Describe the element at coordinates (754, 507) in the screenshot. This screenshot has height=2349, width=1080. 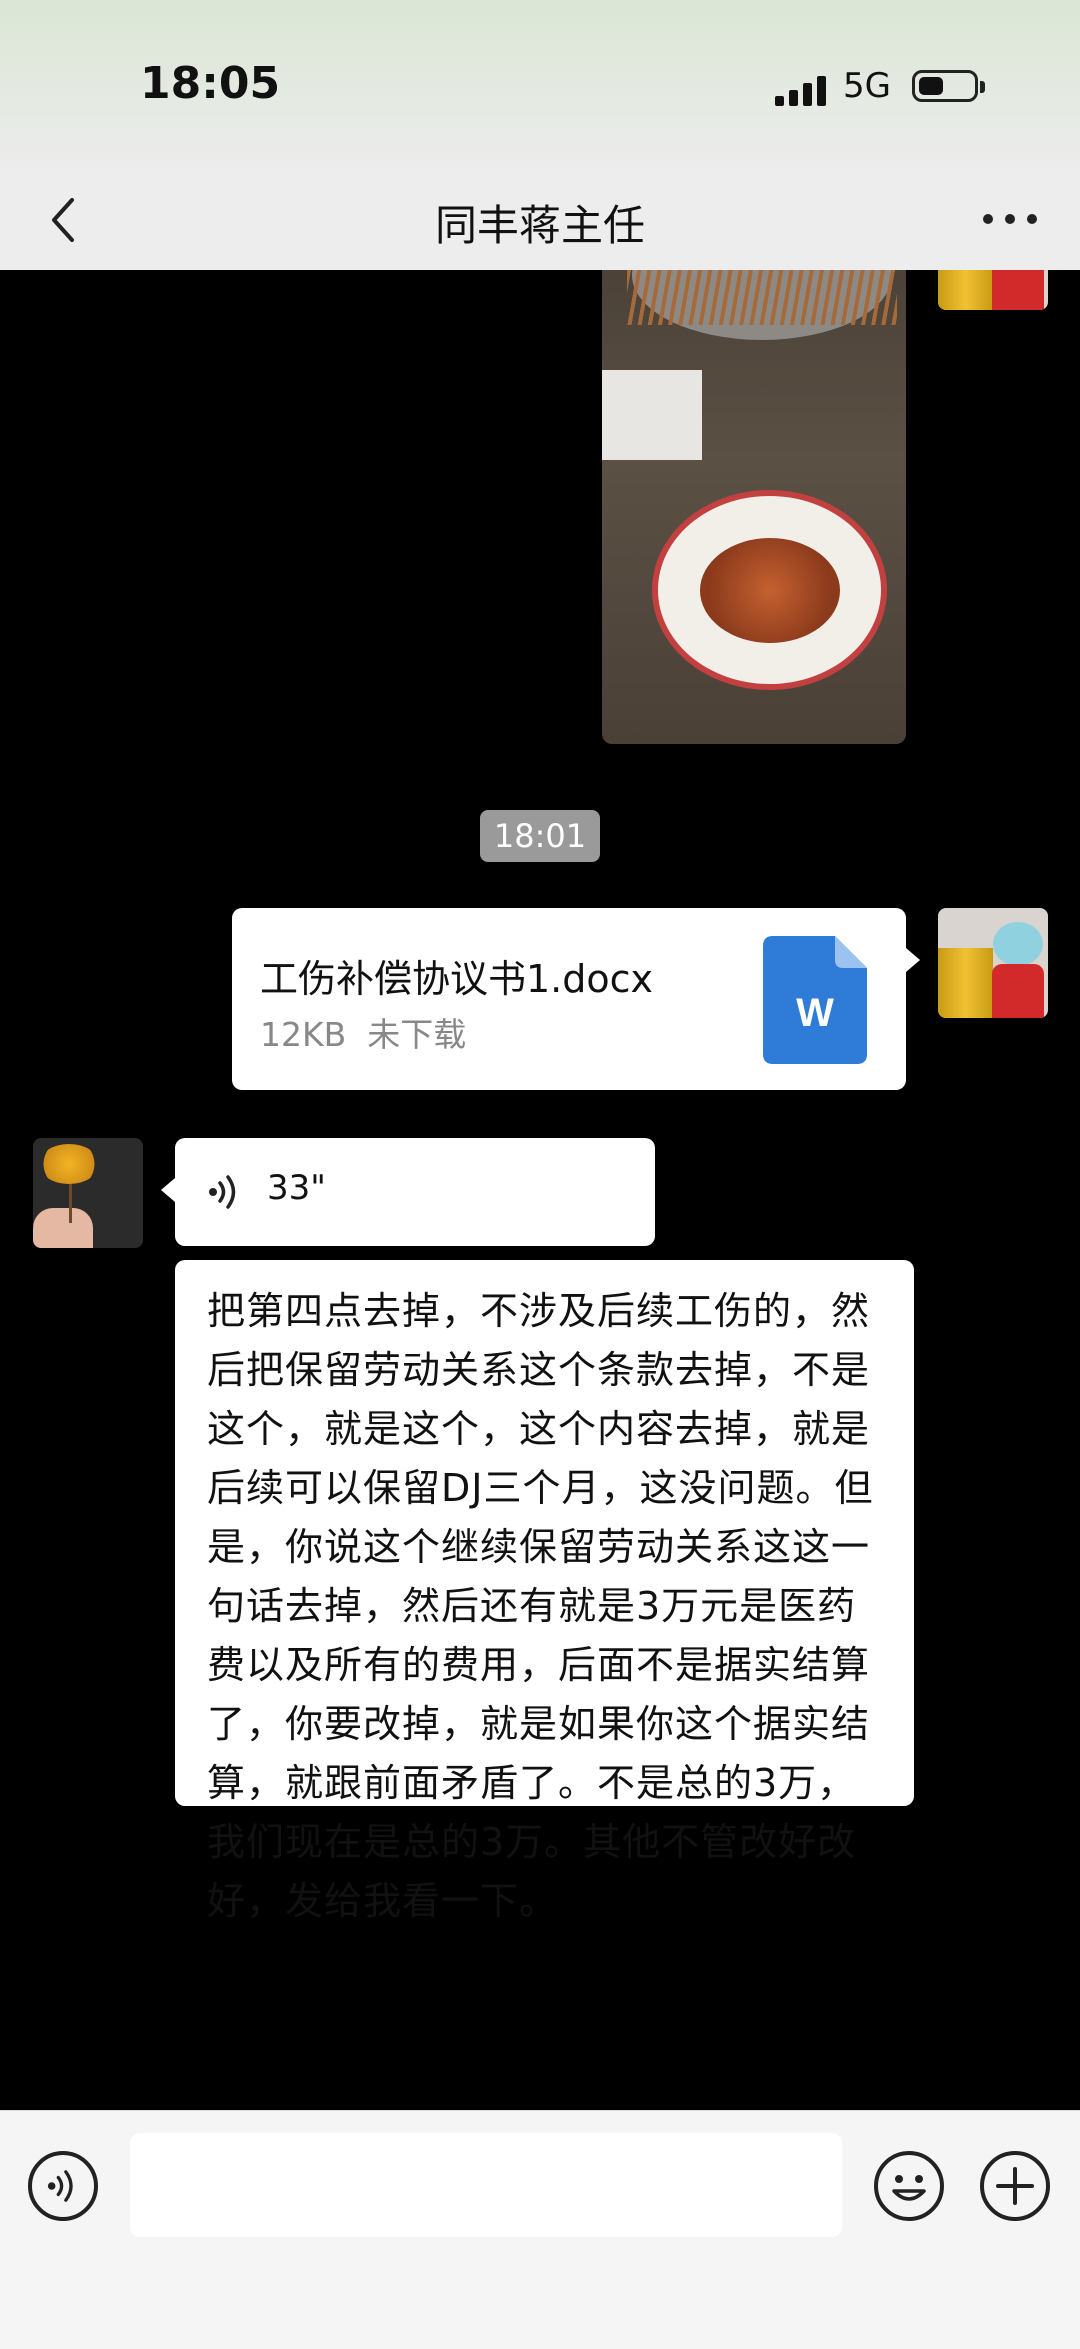
I see `food-photo-message` at that location.